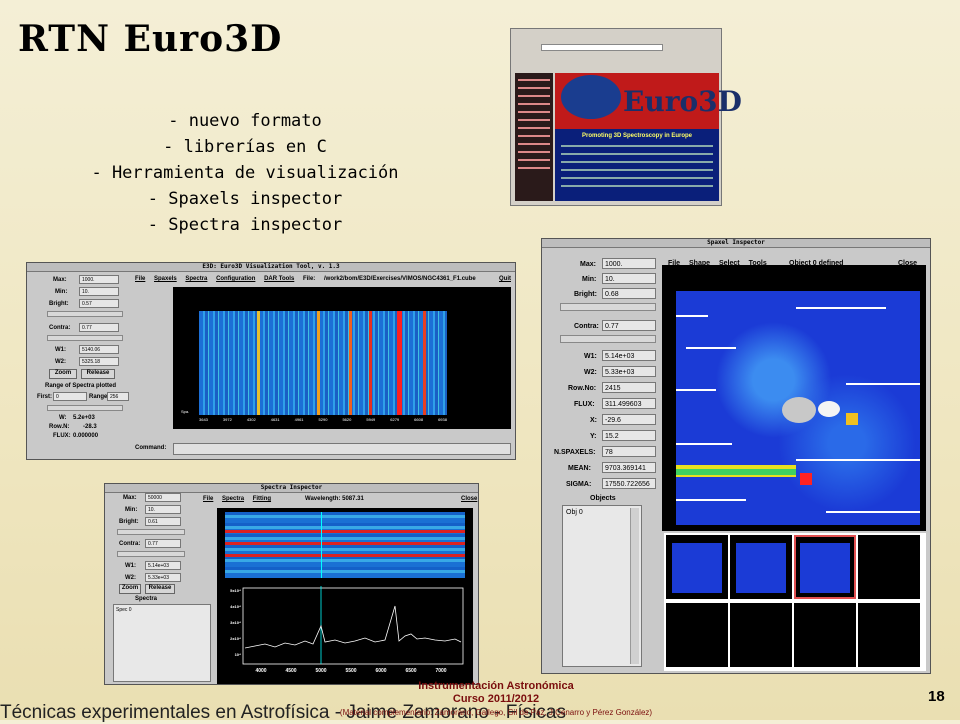 The width and height of the screenshot is (960, 724). I want to click on tick-label: 4631, so click(275, 419).